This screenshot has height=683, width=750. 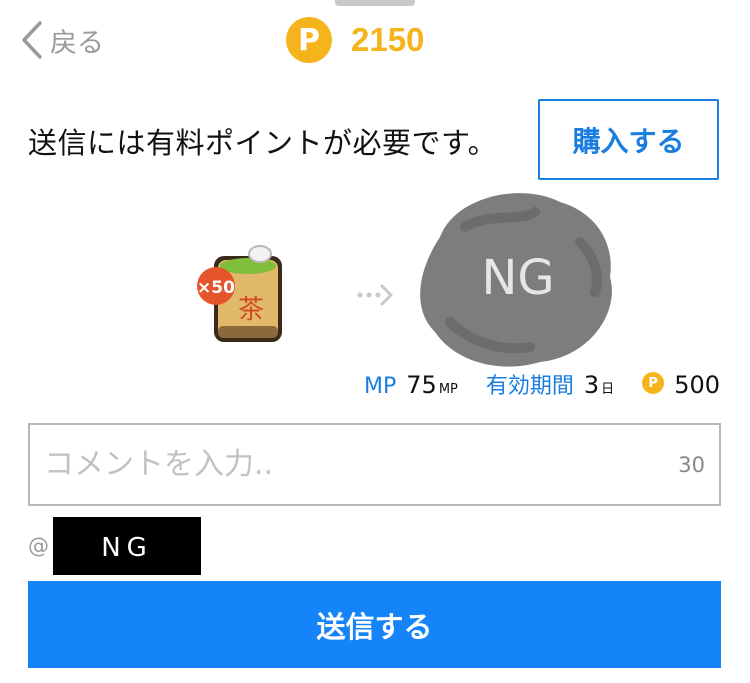 What do you see at coordinates (421, 385) in the screenshot?
I see `mp-value: 75` at bounding box center [421, 385].